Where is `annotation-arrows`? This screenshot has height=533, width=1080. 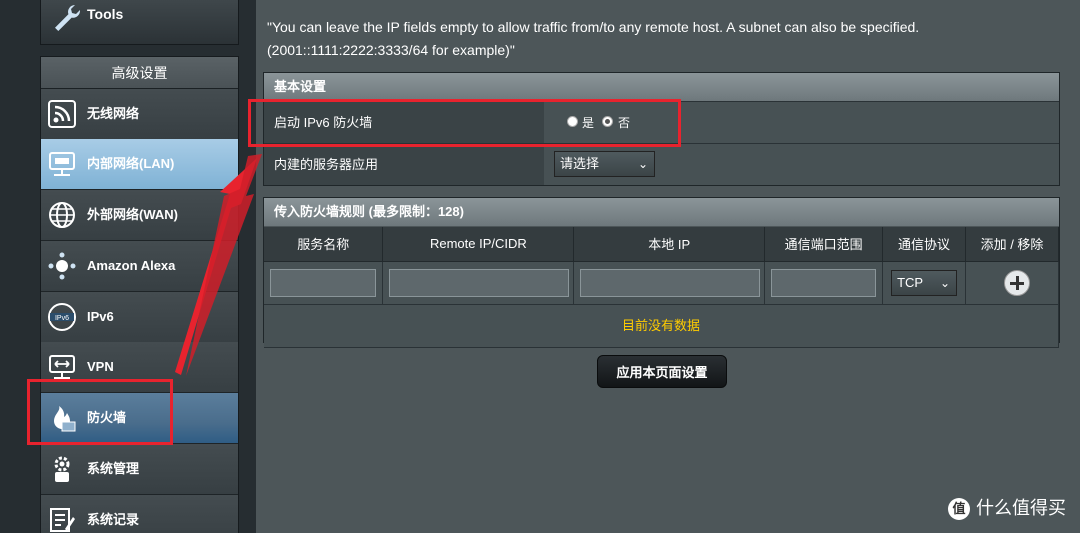
annotation-arrows is located at coordinates (218, 265).